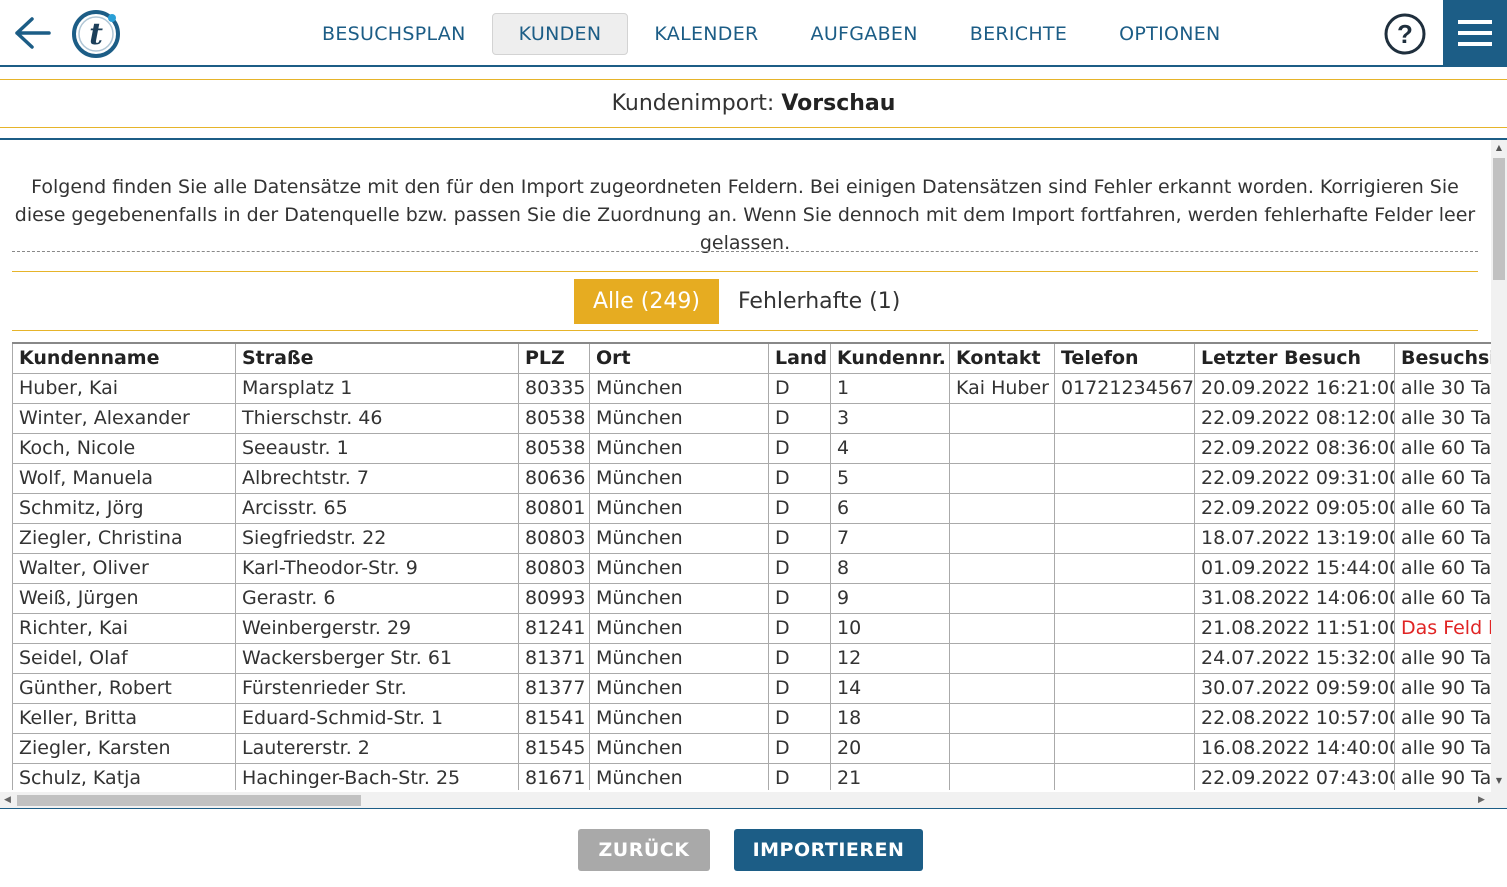 Image resolution: width=1507 pixels, height=887 pixels. I want to click on back-arrow-icon, so click(32, 33).